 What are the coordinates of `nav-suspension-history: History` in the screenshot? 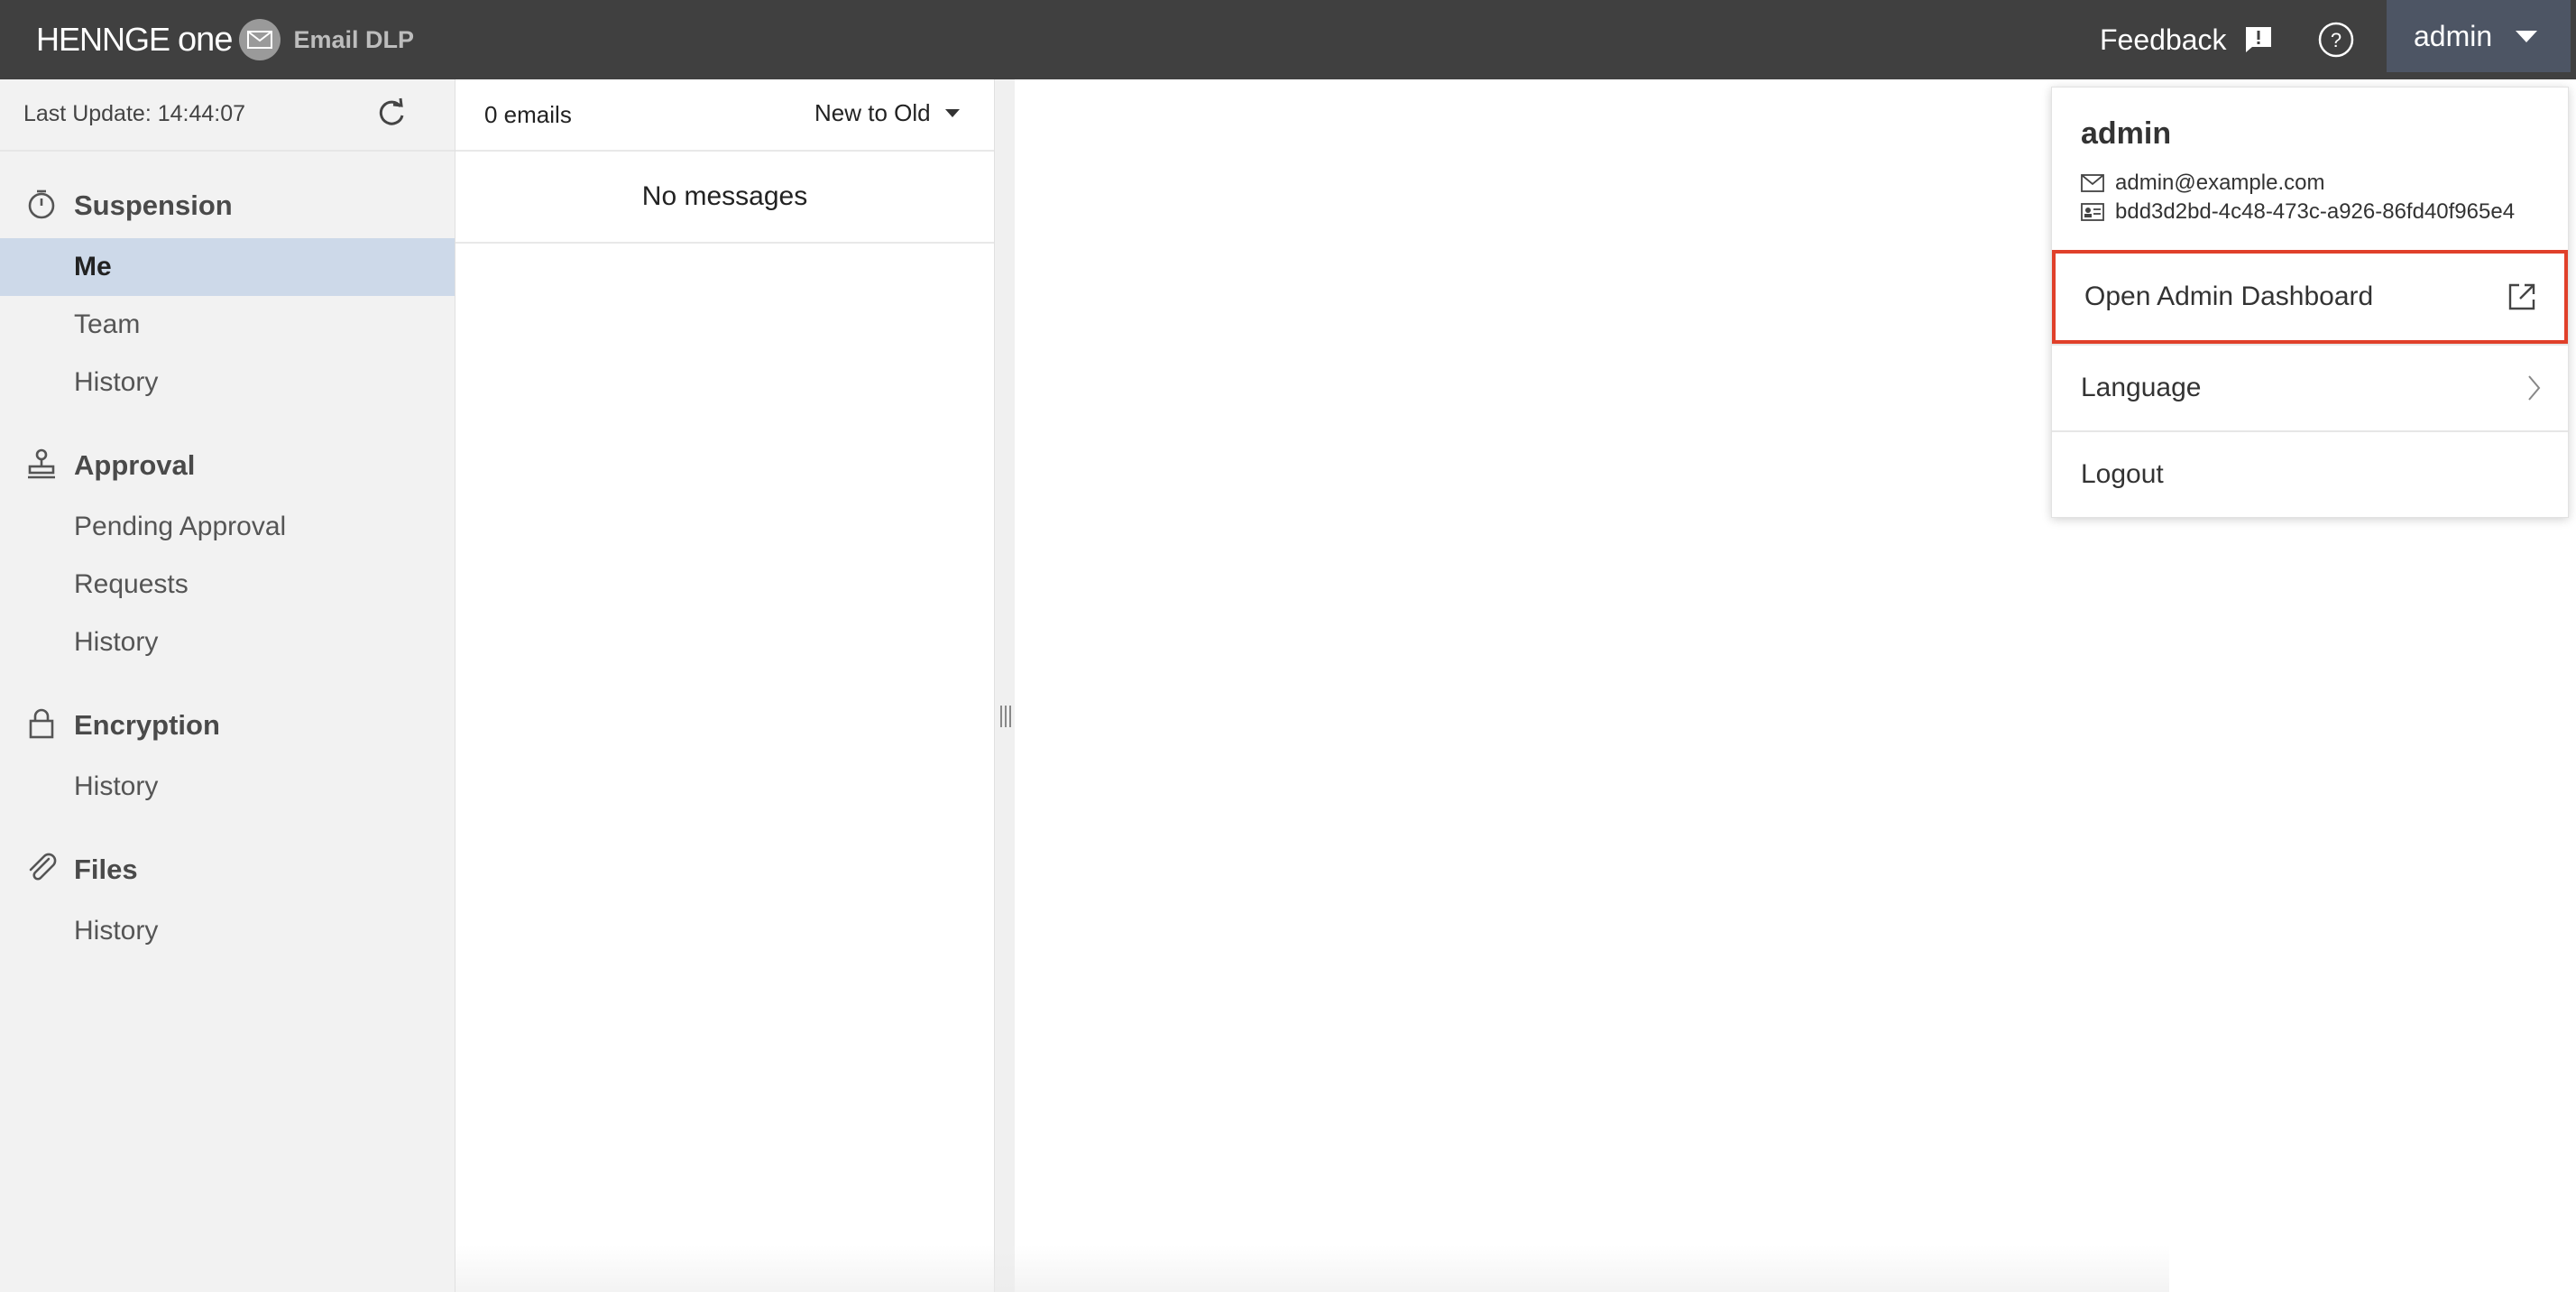 It's located at (227, 382).